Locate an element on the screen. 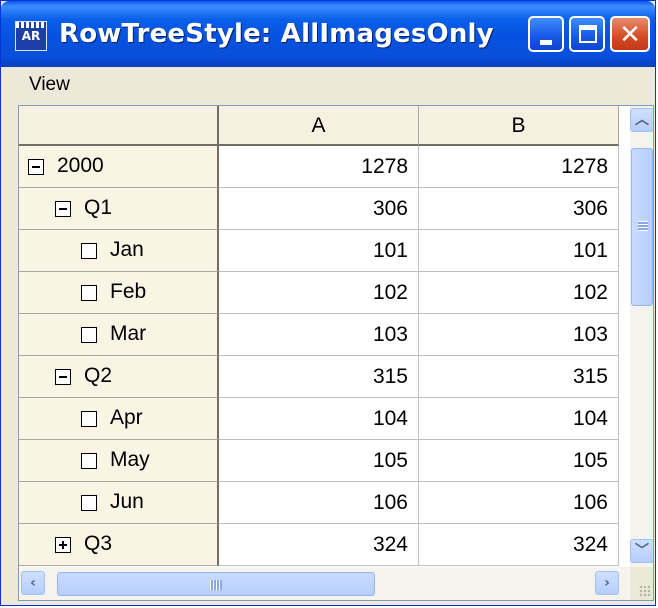 Image resolution: width=658 pixels, height=608 pixels. cell-a: 101 is located at coordinates (319, 251).